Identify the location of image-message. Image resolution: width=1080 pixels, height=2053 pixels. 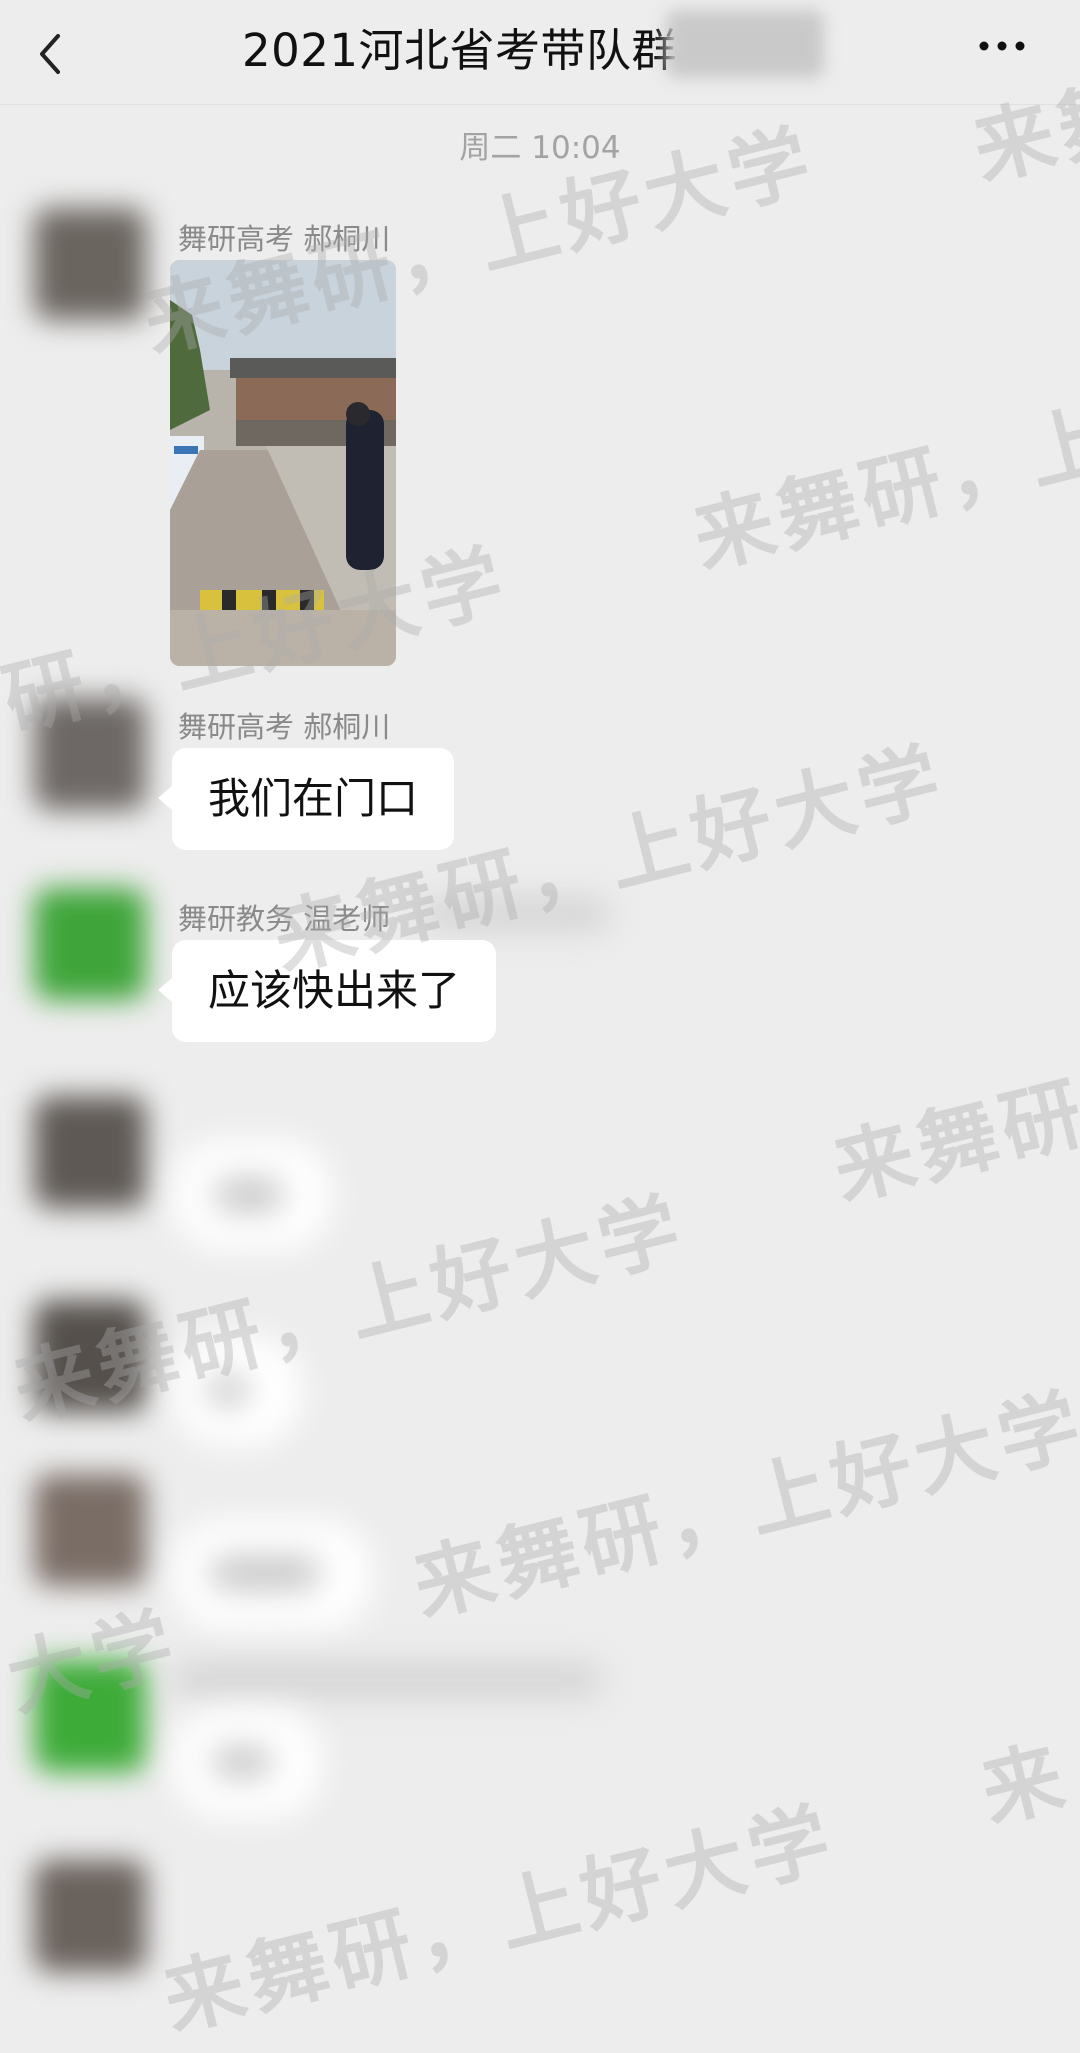
(283, 463).